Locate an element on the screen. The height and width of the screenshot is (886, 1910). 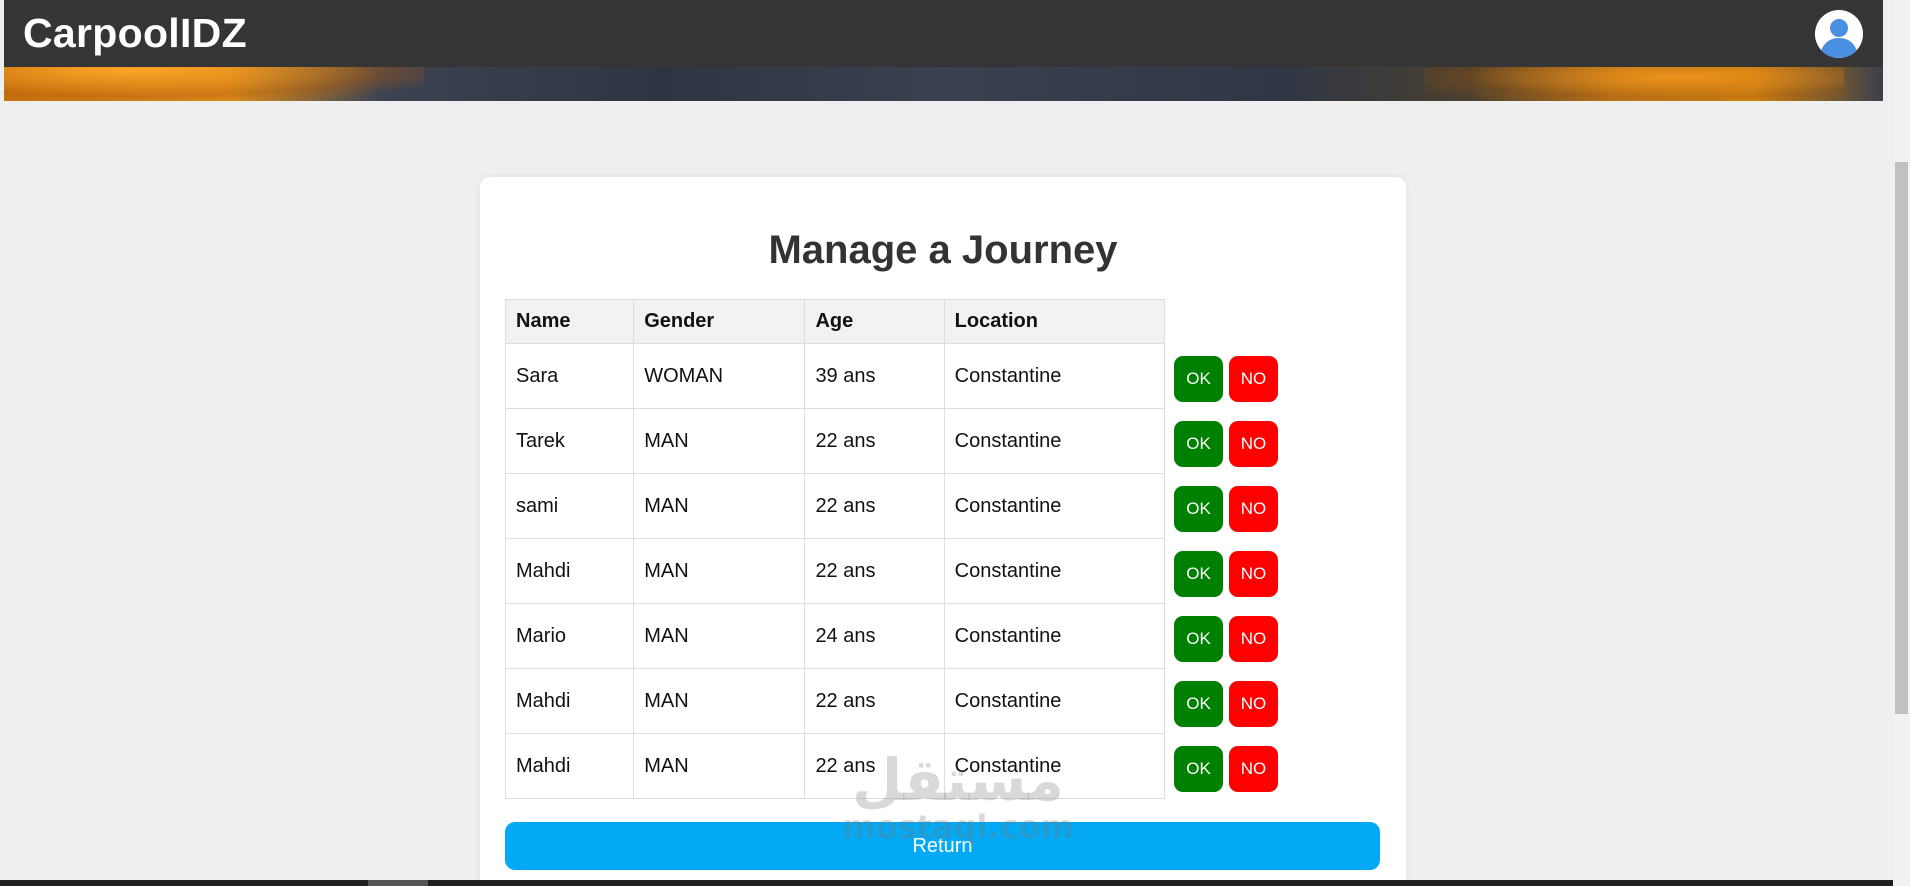
table-row: sami MAN 22 ans Constantine is located at coordinates (835, 506).